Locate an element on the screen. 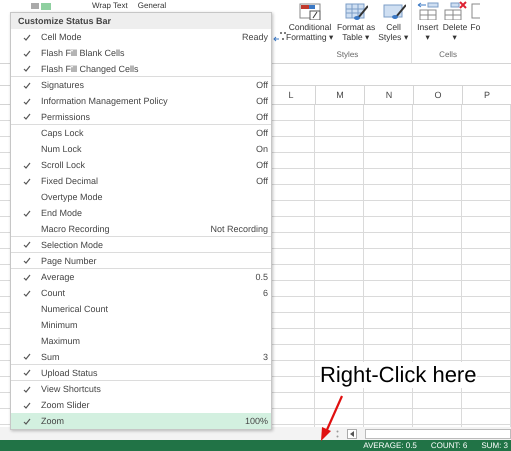 The image size is (511, 451). menu-item-label: Scroll Lock is located at coordinates (63, 165).